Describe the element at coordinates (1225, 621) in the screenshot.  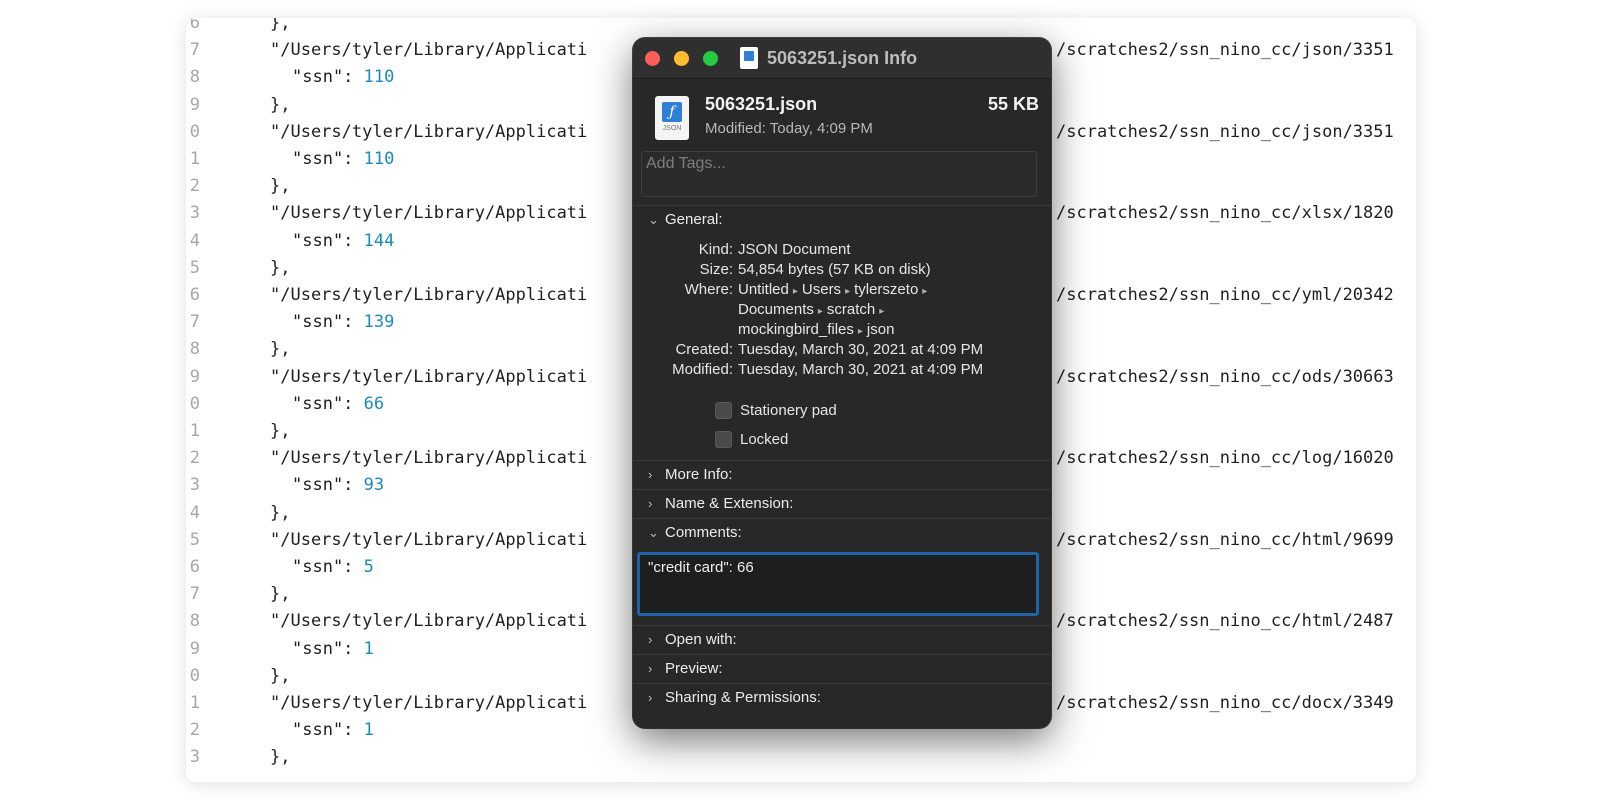
I see `code-path-tail: /scratches2/ssn_nino_cc/html/2487` at that location.